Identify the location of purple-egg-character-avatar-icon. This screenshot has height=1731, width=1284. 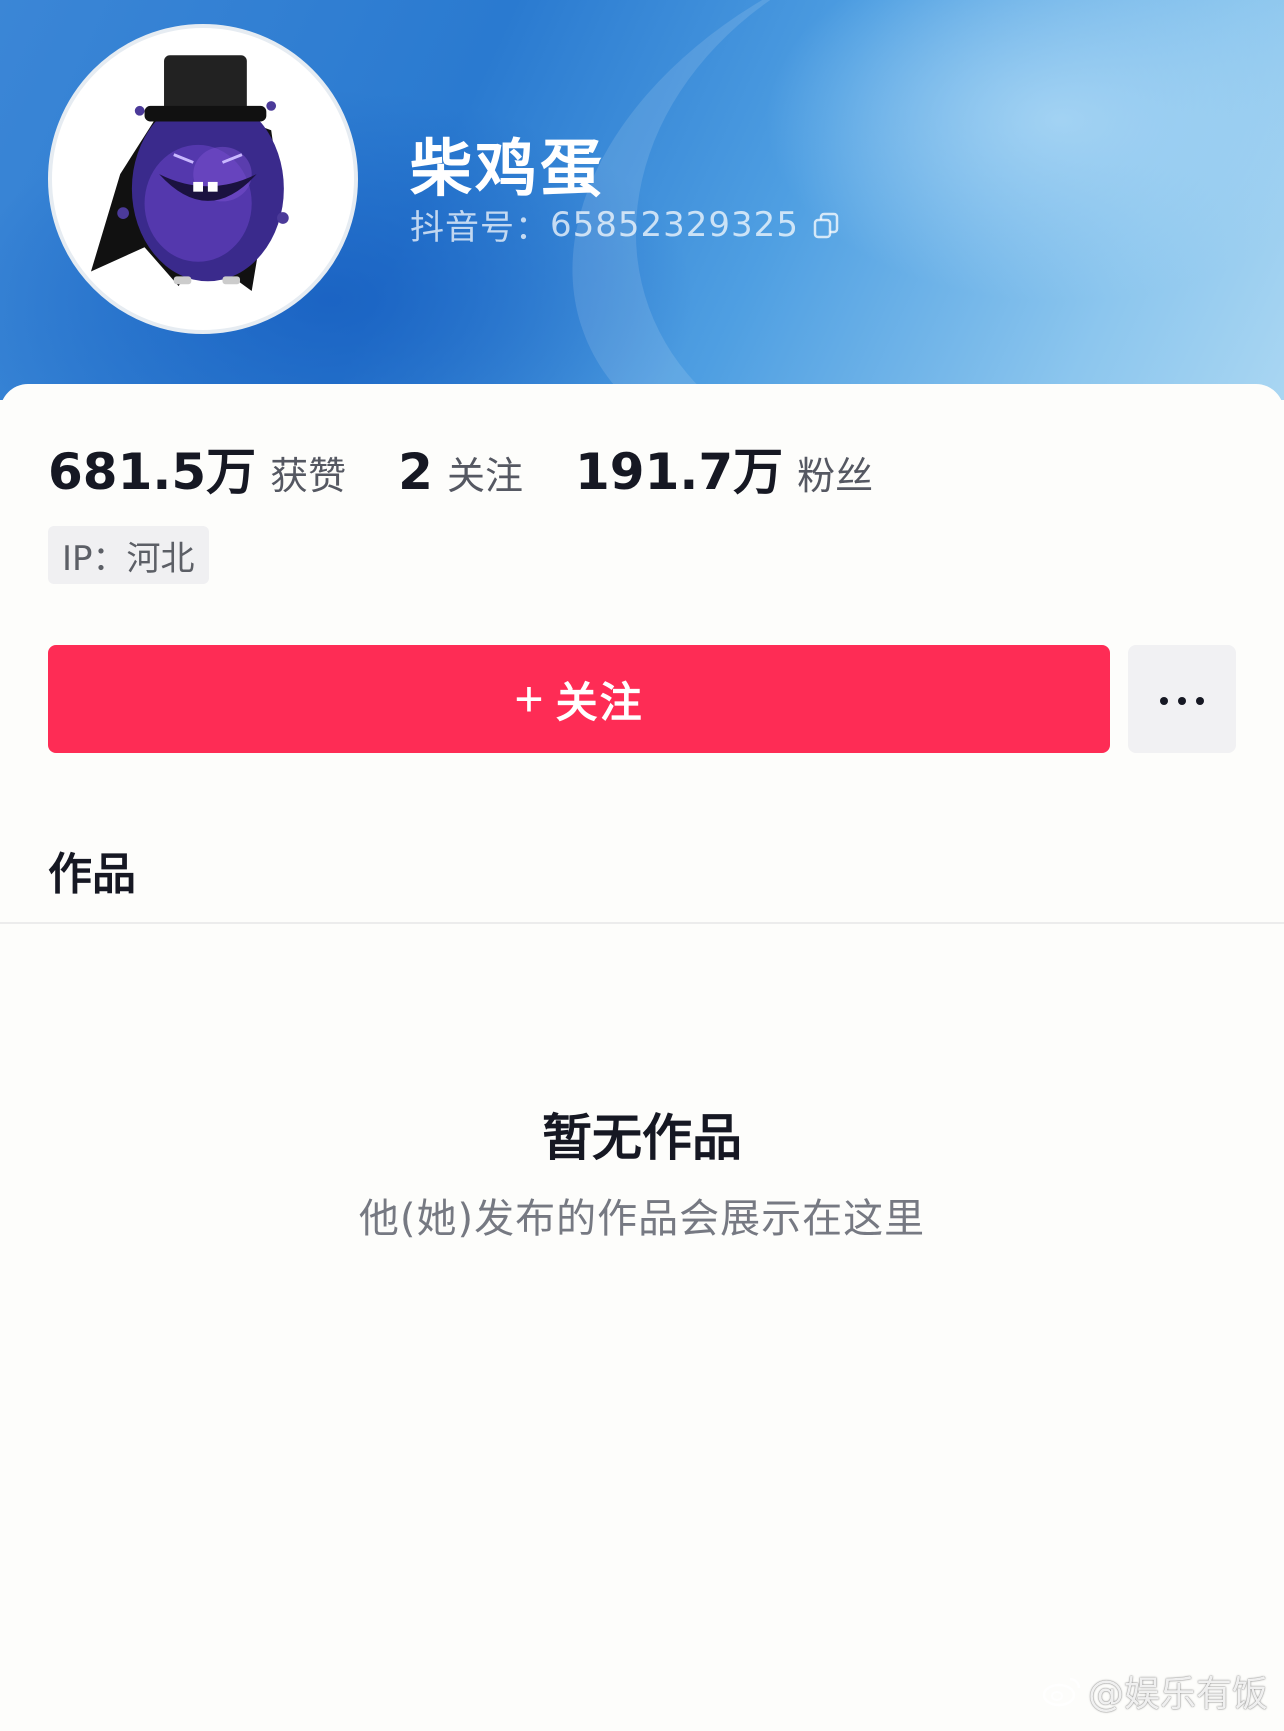
(189, 173).